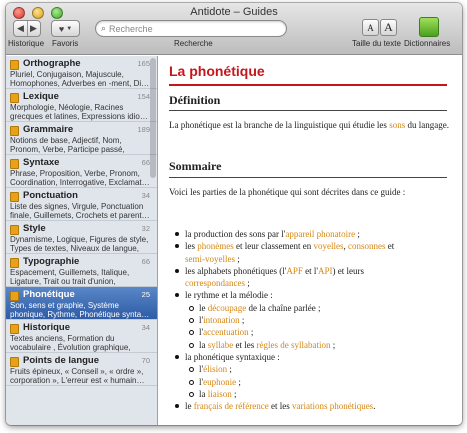 The width and height of the screenshot is (467, 433). I want to click on sidebar-scrollbar, so click(153, 240).